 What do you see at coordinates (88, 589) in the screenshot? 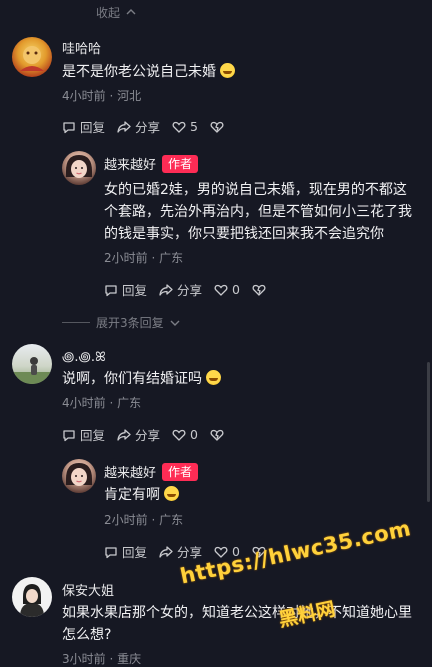
I see `comment-username: 保安大姐` at bounding box center [88, 589].